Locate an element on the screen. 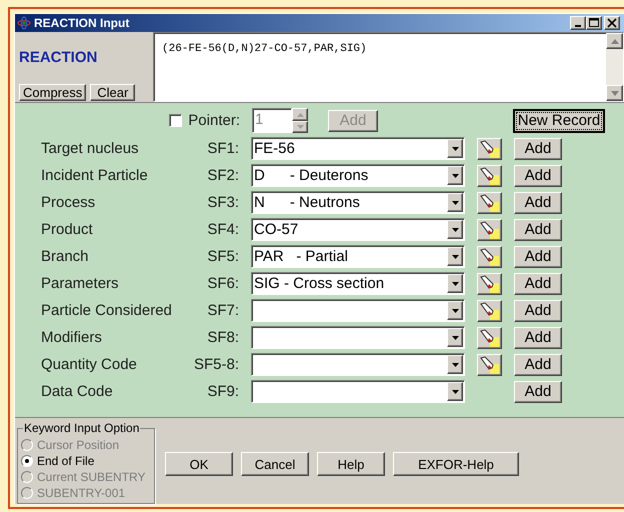 This screenshot has width=624, height=512. combo-box: CO-57 is located at coordinates (358, 230).